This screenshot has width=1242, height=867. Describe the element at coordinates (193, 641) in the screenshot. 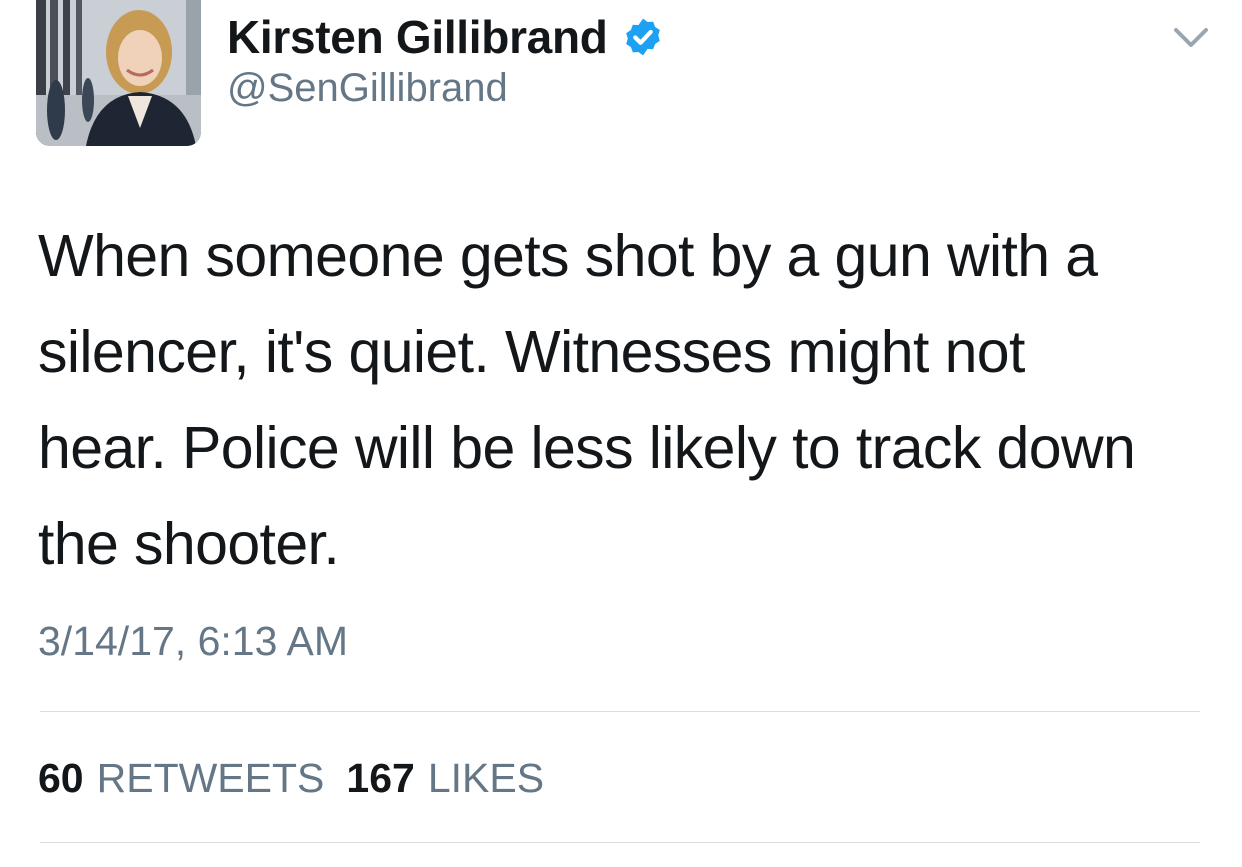

I see `tweet-timestamp: 3/14/17, 6:13 AM` at that location.